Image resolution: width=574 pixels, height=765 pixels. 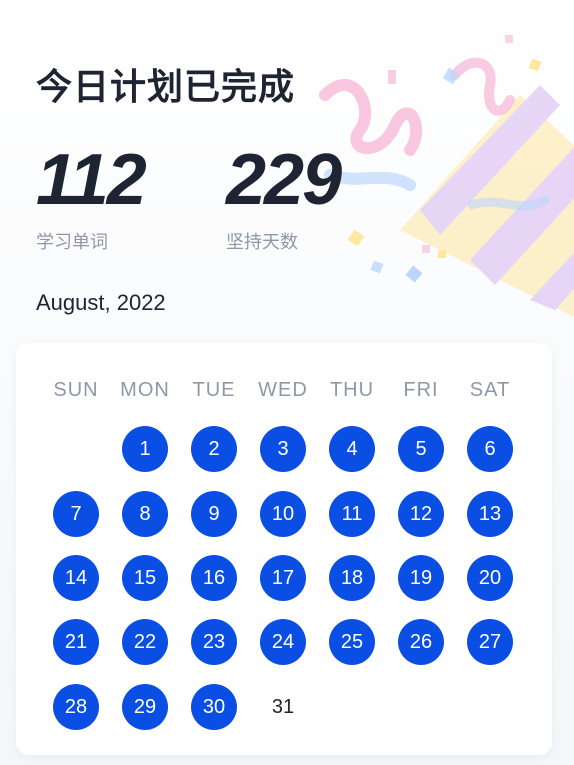 What do you see at coordinates (352, 642) in the screenshot?
I see `calendar-day-completed: 25` at bounding box center [352, 642].